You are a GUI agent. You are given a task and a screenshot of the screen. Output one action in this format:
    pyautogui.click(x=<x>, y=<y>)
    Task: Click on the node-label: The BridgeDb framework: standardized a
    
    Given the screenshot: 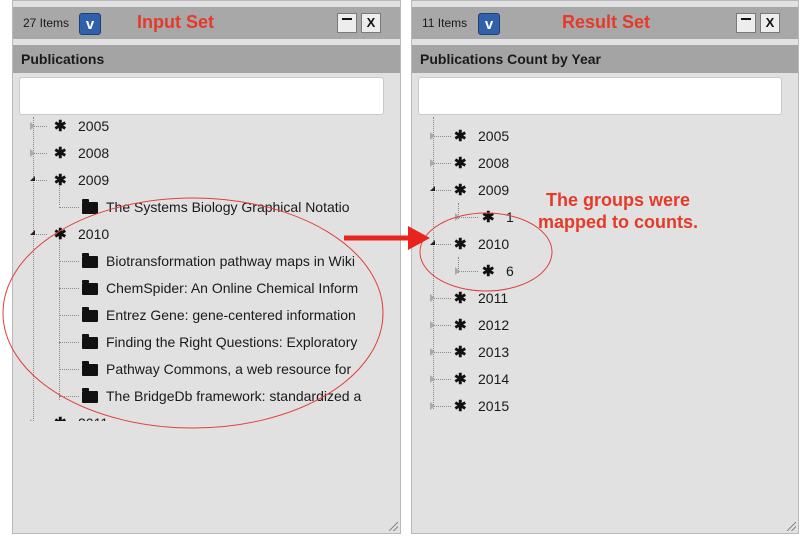 What is the action you would take?
    pyautogui.click(x=234, y=396)
    